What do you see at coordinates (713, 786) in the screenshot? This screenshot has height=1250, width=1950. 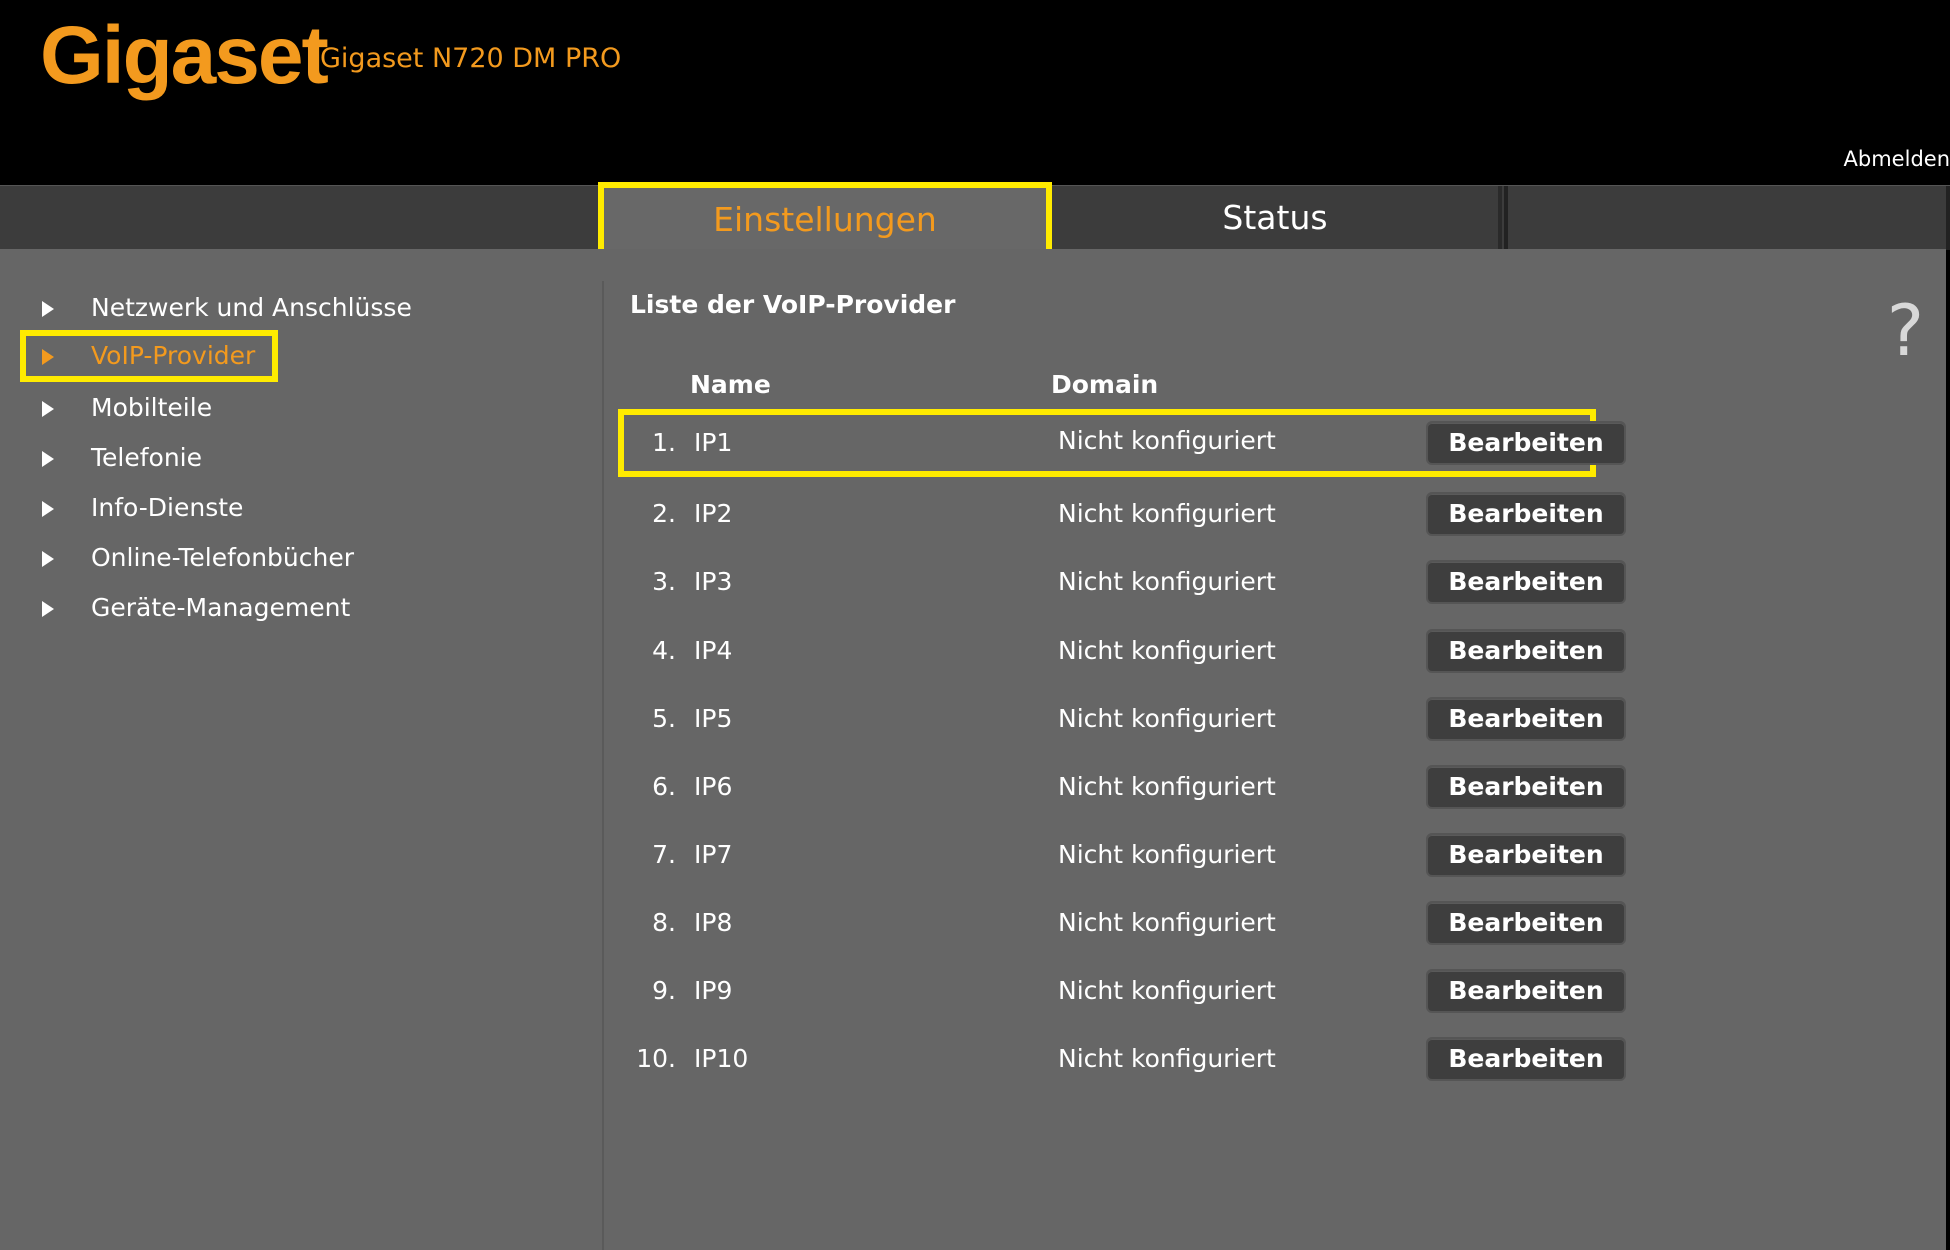 I see `provider-name: IP6` at bounding box center [713, 786].